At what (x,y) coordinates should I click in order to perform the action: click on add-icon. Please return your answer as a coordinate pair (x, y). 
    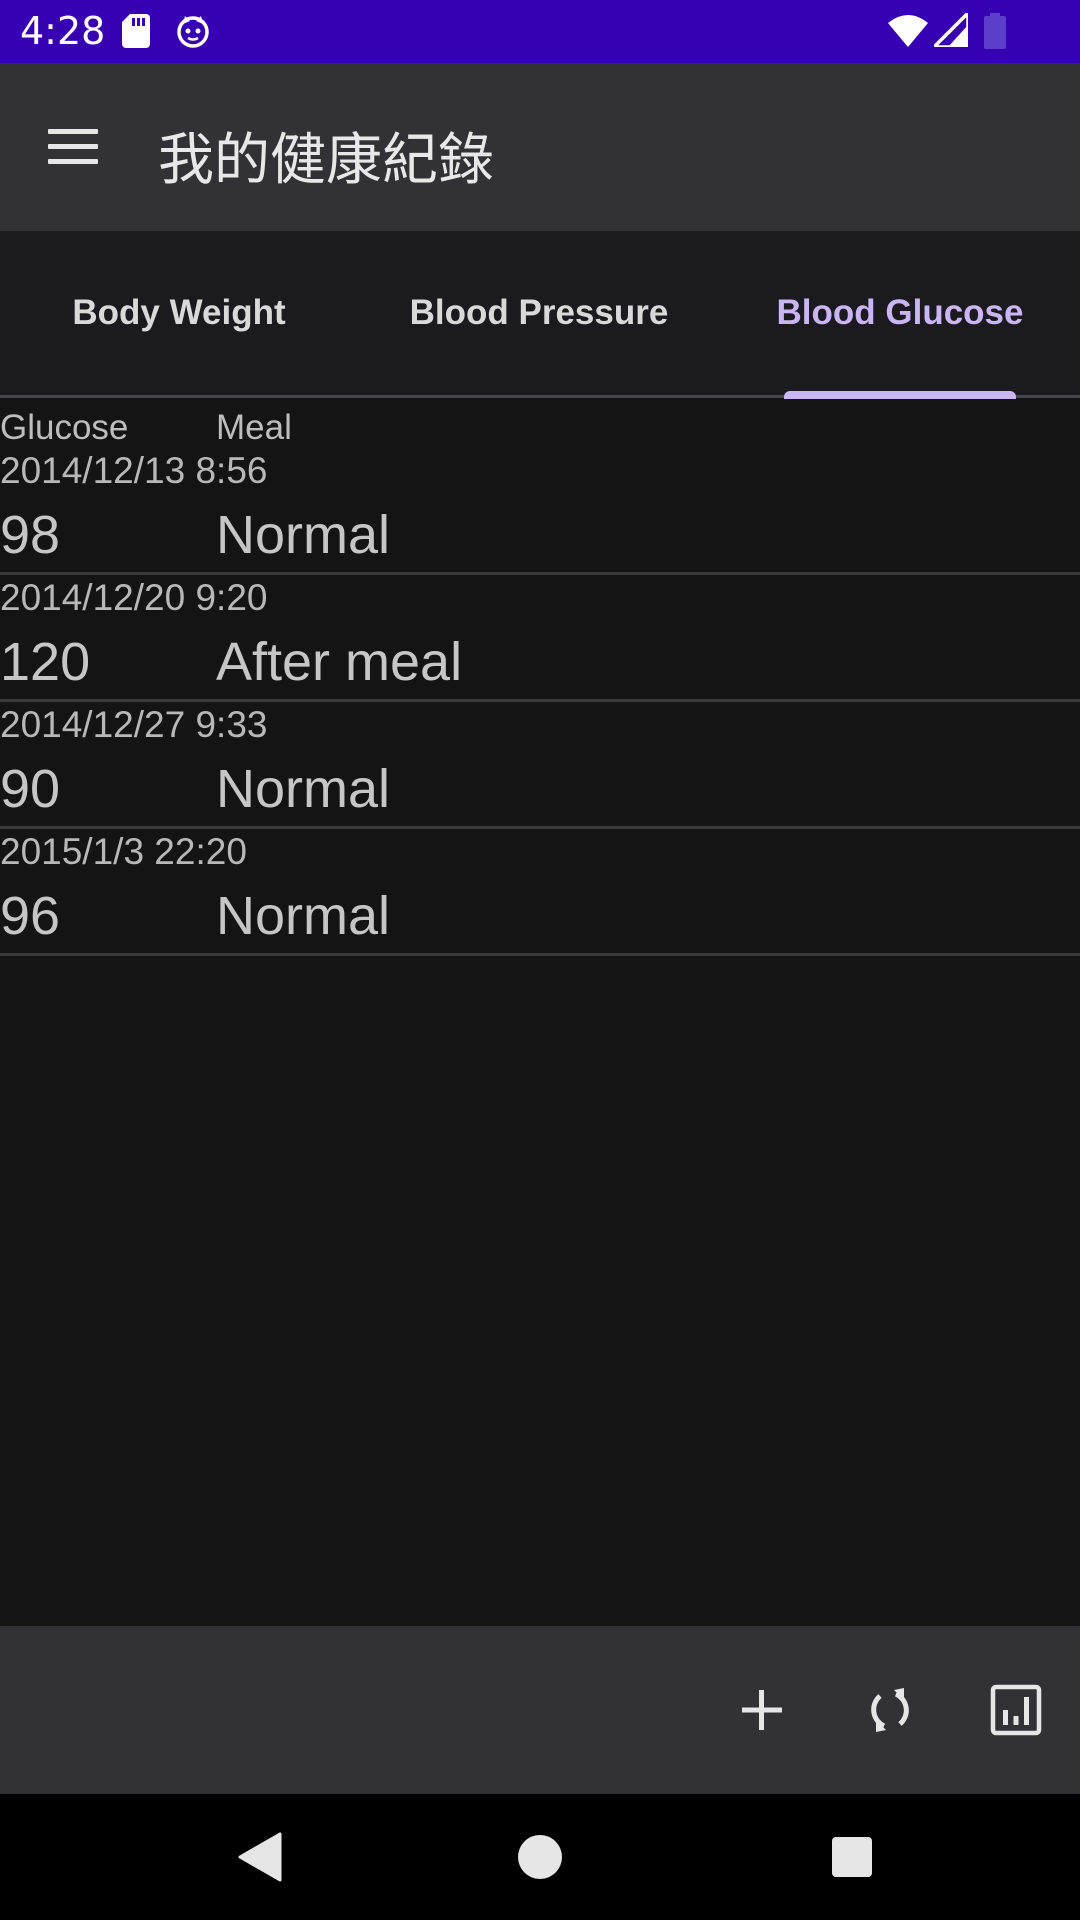
    Looking at the image, I should click on (762, 1710).